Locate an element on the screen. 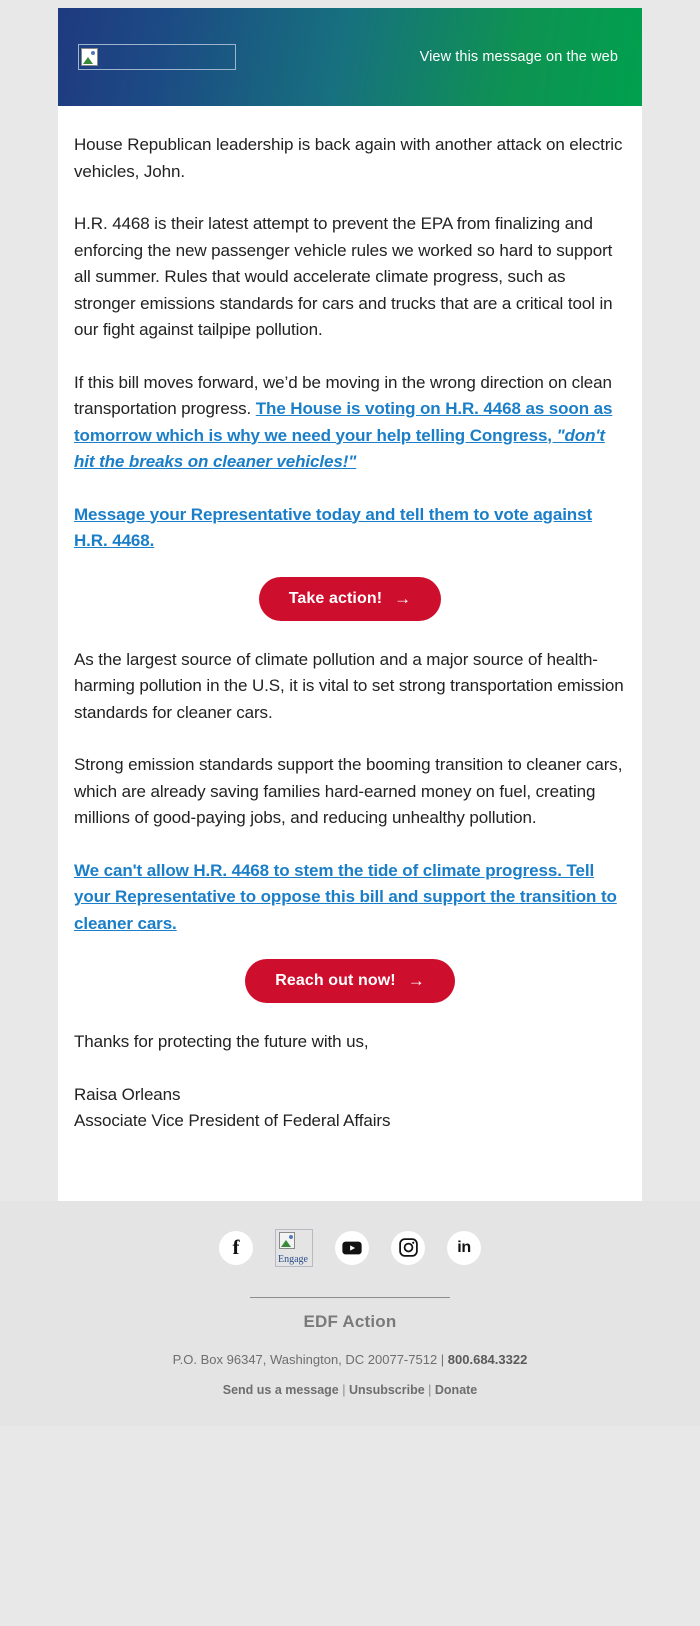 Image resolution: width=700 pixels, height=1626 pixels. footer-divider is located at coordinates (350, 1297).